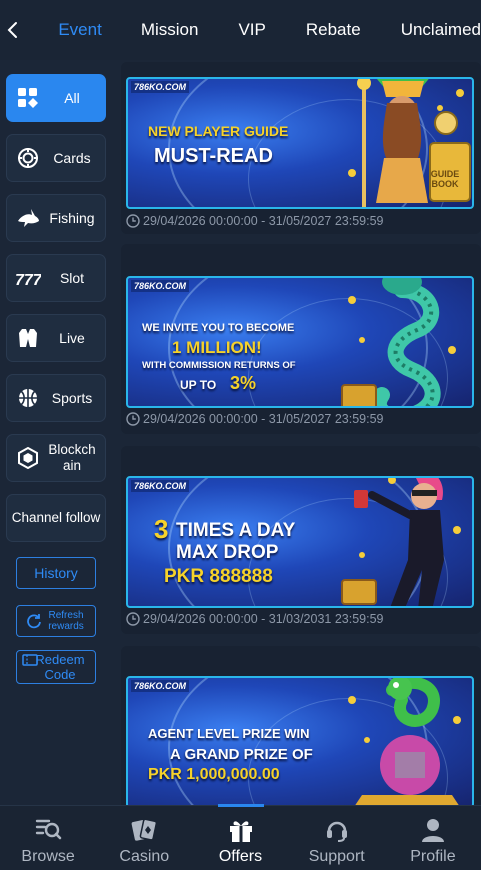 The width and height of the screenshot is (481, 870). I want to click on bottom-nav-casino: Casino, so click(144, 838).